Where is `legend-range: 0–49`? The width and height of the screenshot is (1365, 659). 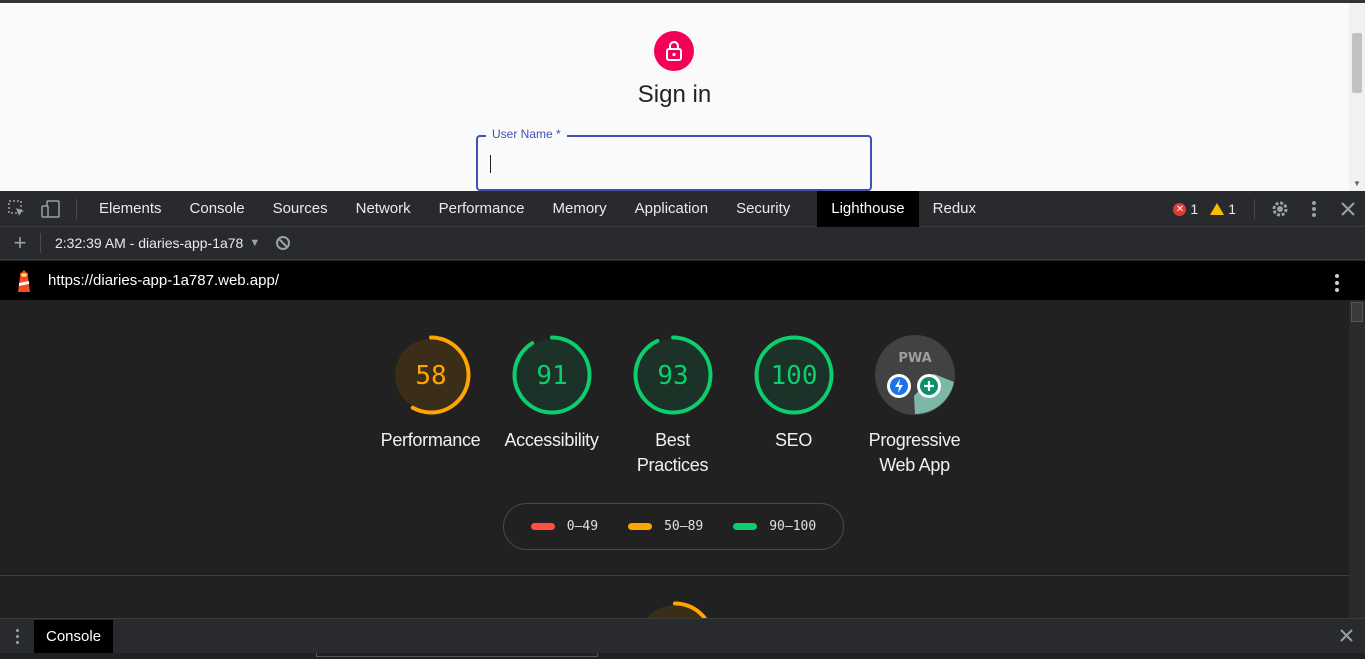 legend-range: 0–49 is located at coordinates (582, 526).